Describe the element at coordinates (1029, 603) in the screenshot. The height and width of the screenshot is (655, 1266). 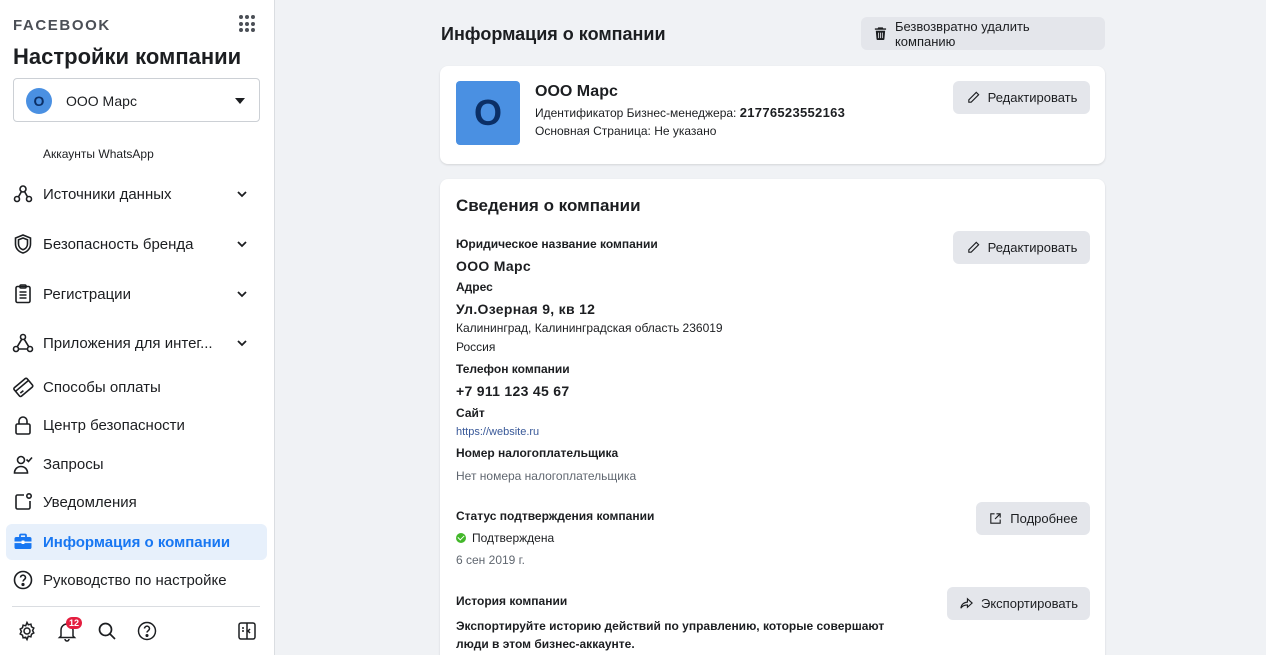
I see `export-label: Экспортировать` at that location.